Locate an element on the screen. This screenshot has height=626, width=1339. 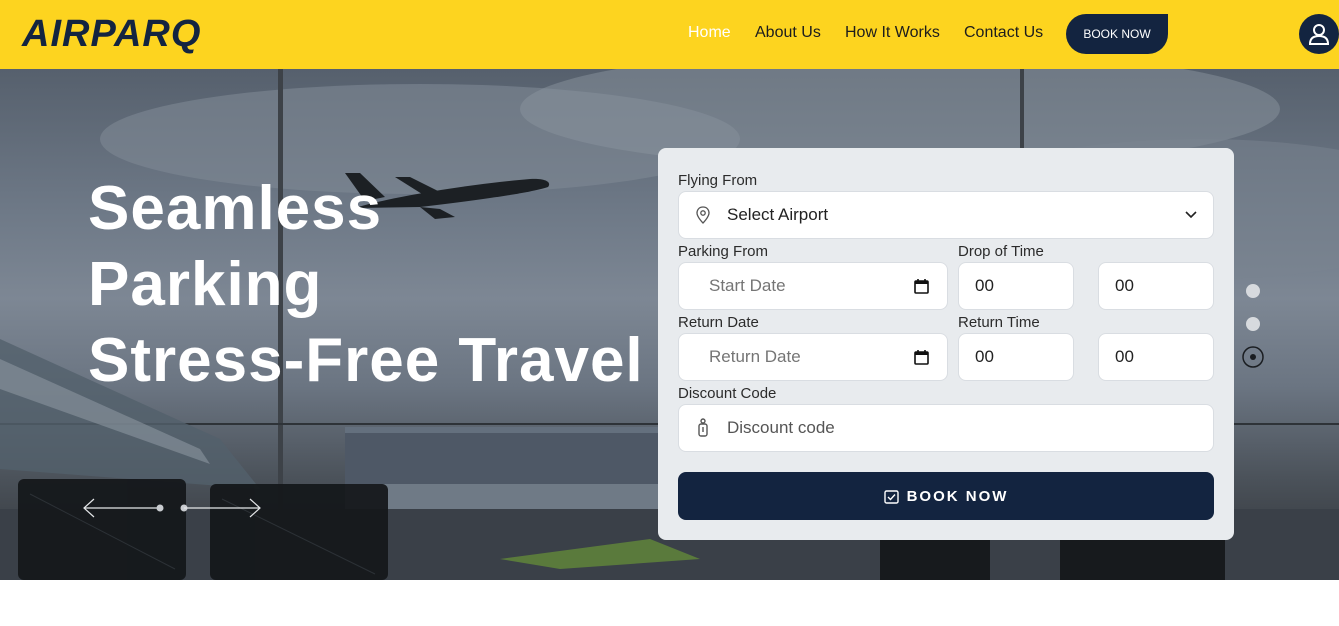
return-hour-input: 00 is located at coordinates (1016, 357).